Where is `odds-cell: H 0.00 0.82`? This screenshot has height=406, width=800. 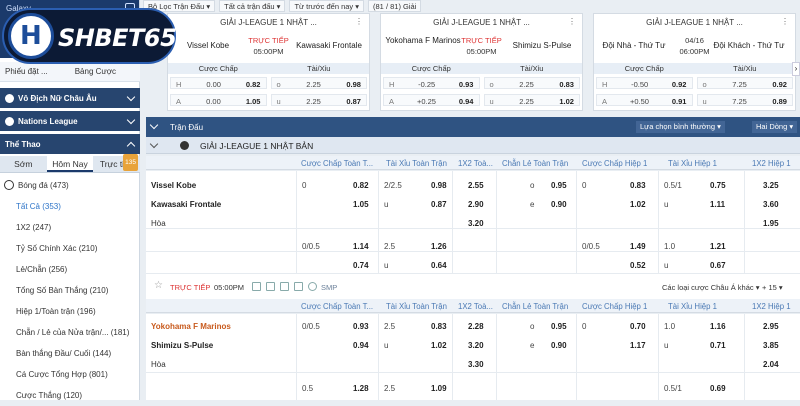
odds-cell: H 0.00 0.82 is located at coordinates (218, 83).